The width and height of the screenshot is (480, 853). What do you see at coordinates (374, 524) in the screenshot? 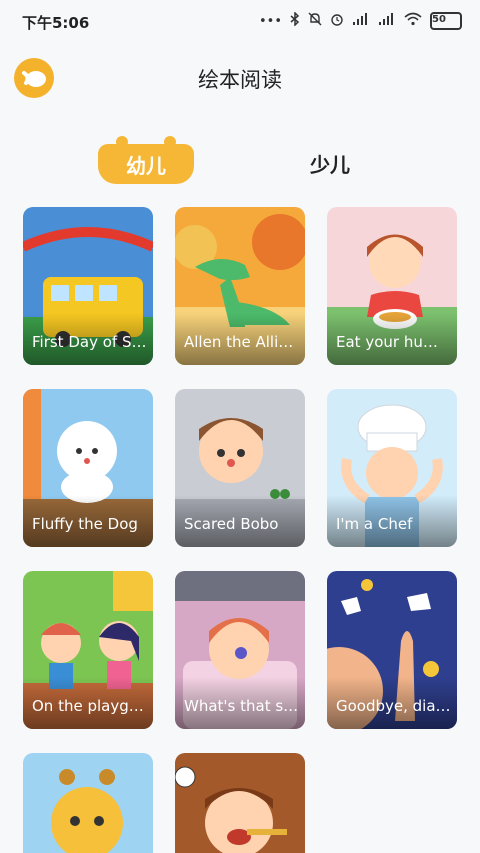
I see `book-title: I'm a Chef` at bounding box center [374, 524].